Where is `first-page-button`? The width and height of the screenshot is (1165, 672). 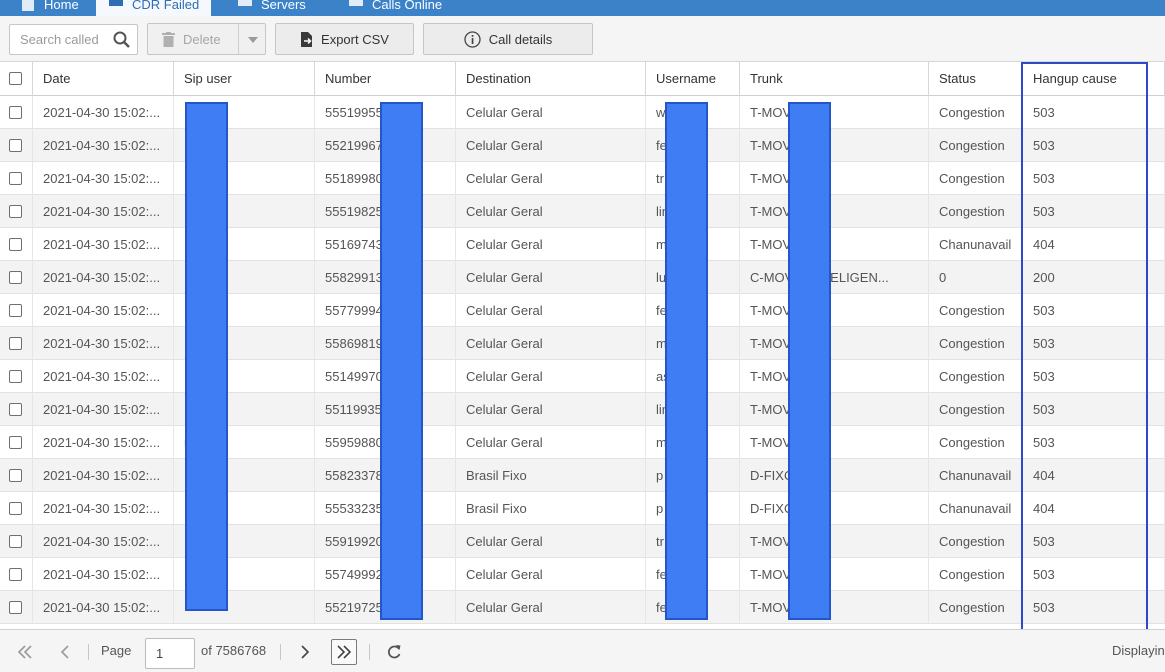
first-page-button is located at coordinates (25, 652).